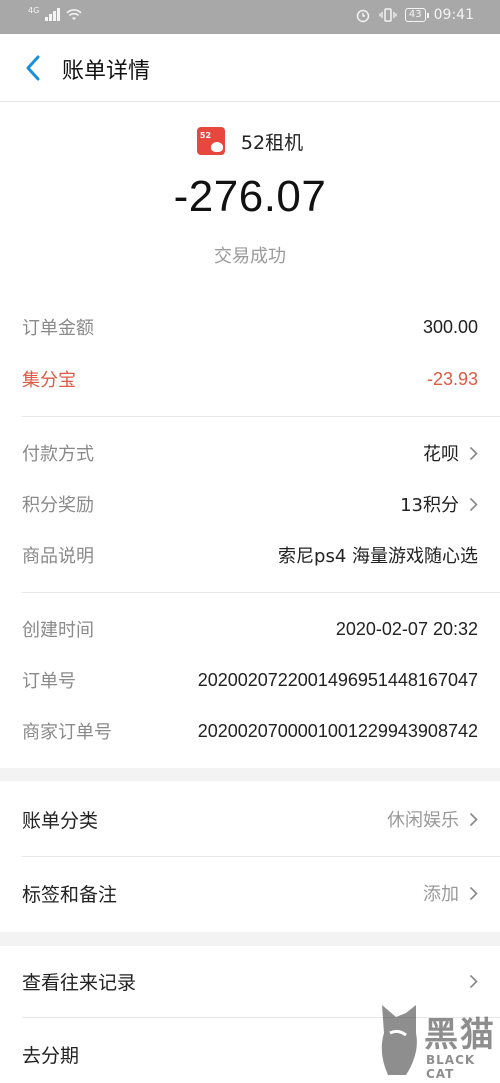 This screenshot has width=500, height=1083. I want to click on row-label: 去分期, so click(51, 1055).